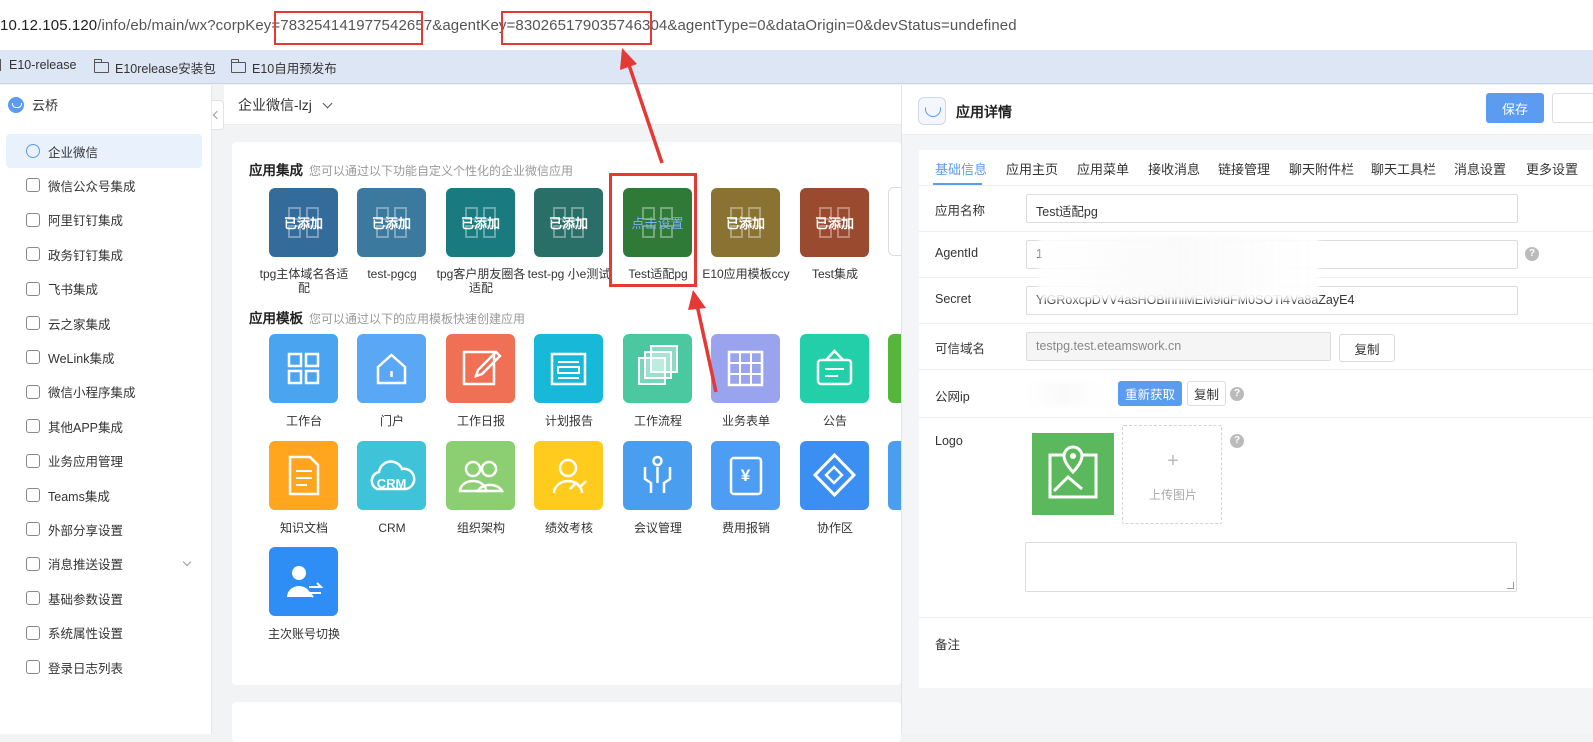  What do you see at coordinates (1552, 168) in the screenshot?
I see `tab-item: 更多设置` at bounding box center [1552, 168].